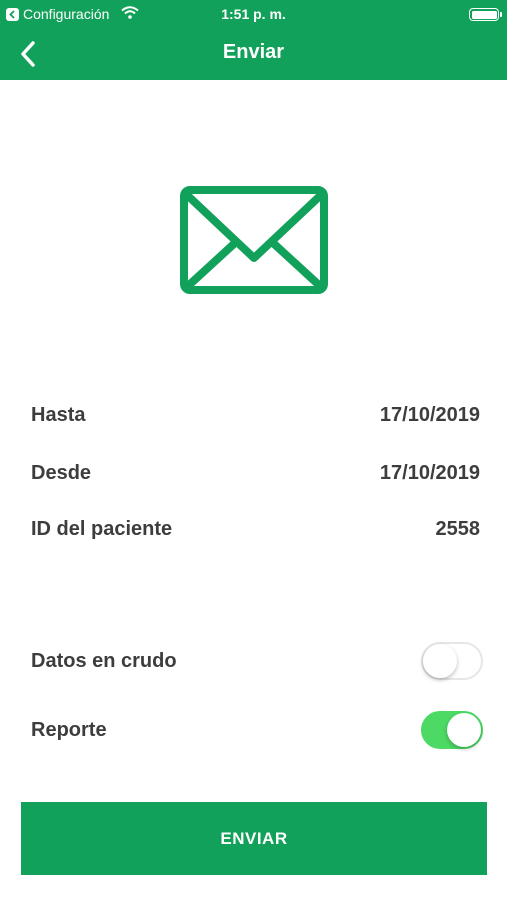  What do you see at coordinates (257, 730) in the screenshot?
I see `report-row: Reporte` at bounding box center [257, 730].